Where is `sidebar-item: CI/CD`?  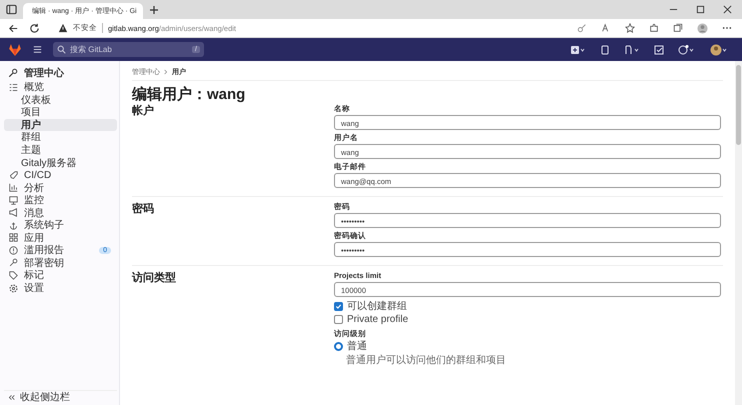
sidebar-item: CI/CD is located at coordinates (60, 175).